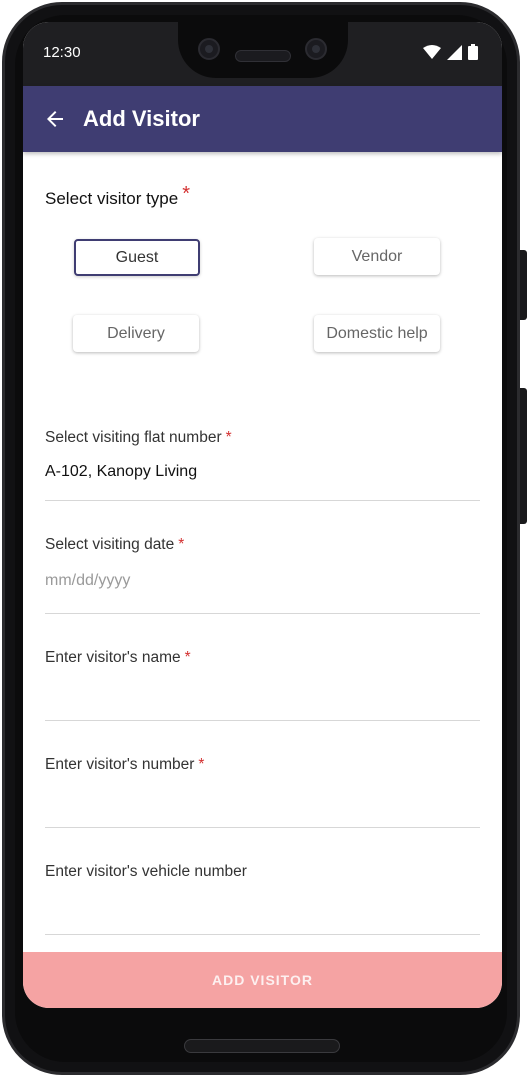  Describe the element at coordinates (133, 437) in the screenshot. I see `flat-number-label-text: Select visiting flat number` at that location.